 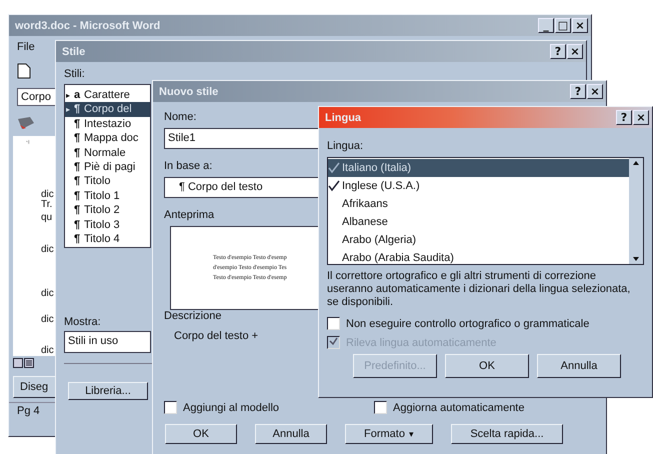 I want to click on field-label: Nome:, so click(x=180, y=117).